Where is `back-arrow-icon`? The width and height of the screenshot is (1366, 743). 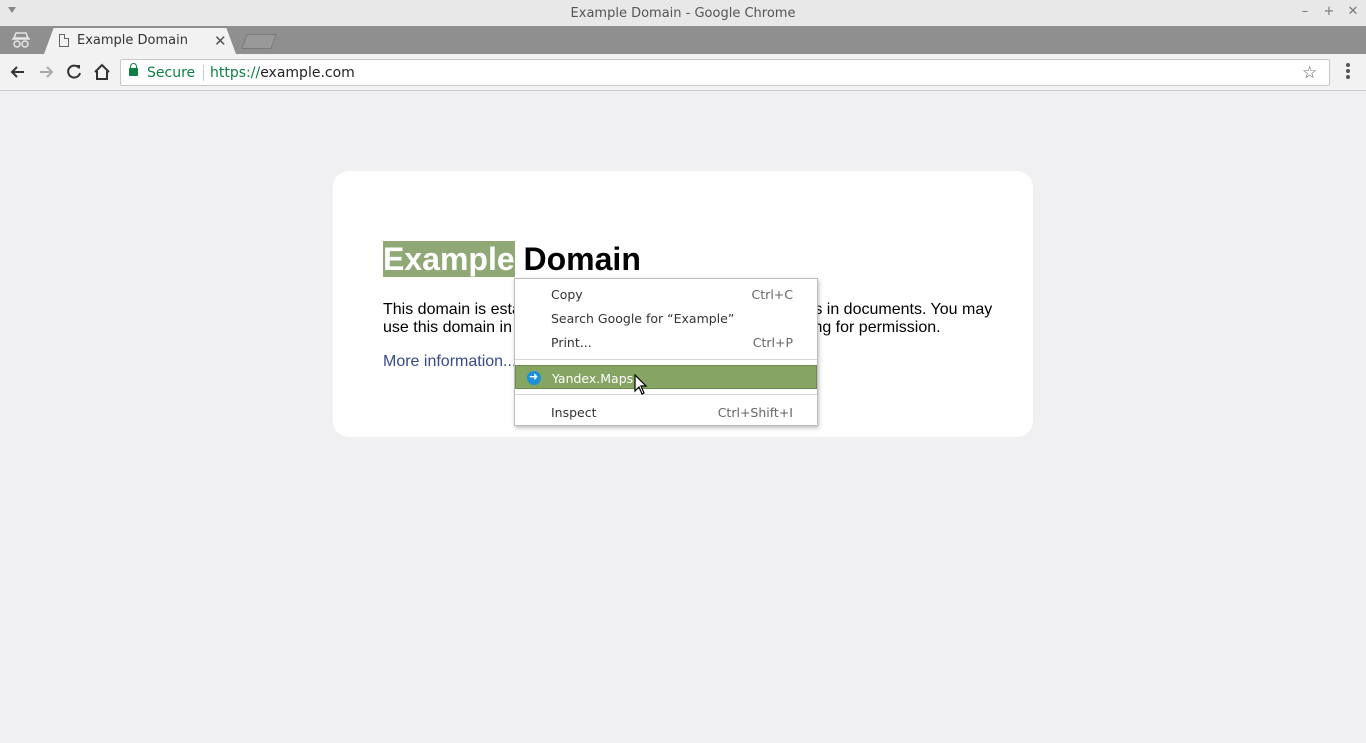
back-arrow-icon is located at coordinates (18, 72).